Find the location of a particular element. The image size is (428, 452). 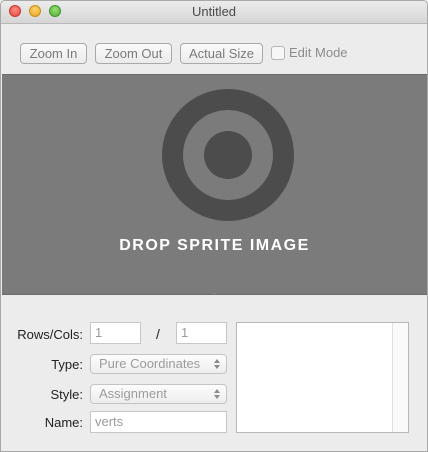

name-label: Name: is located at coordinates (63, 422).